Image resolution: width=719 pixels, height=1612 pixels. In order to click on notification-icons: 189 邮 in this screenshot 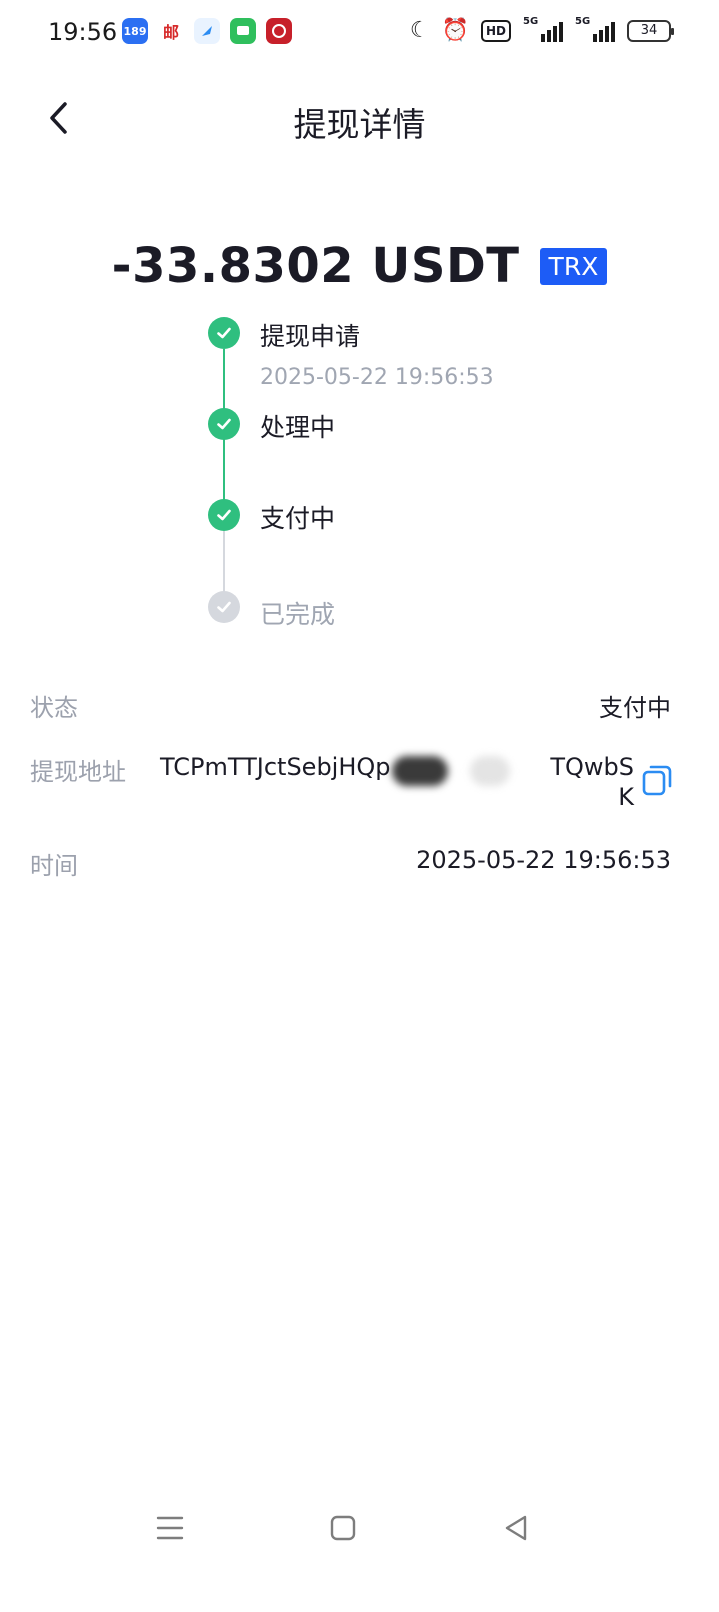, I will do `click(207, 31)`.